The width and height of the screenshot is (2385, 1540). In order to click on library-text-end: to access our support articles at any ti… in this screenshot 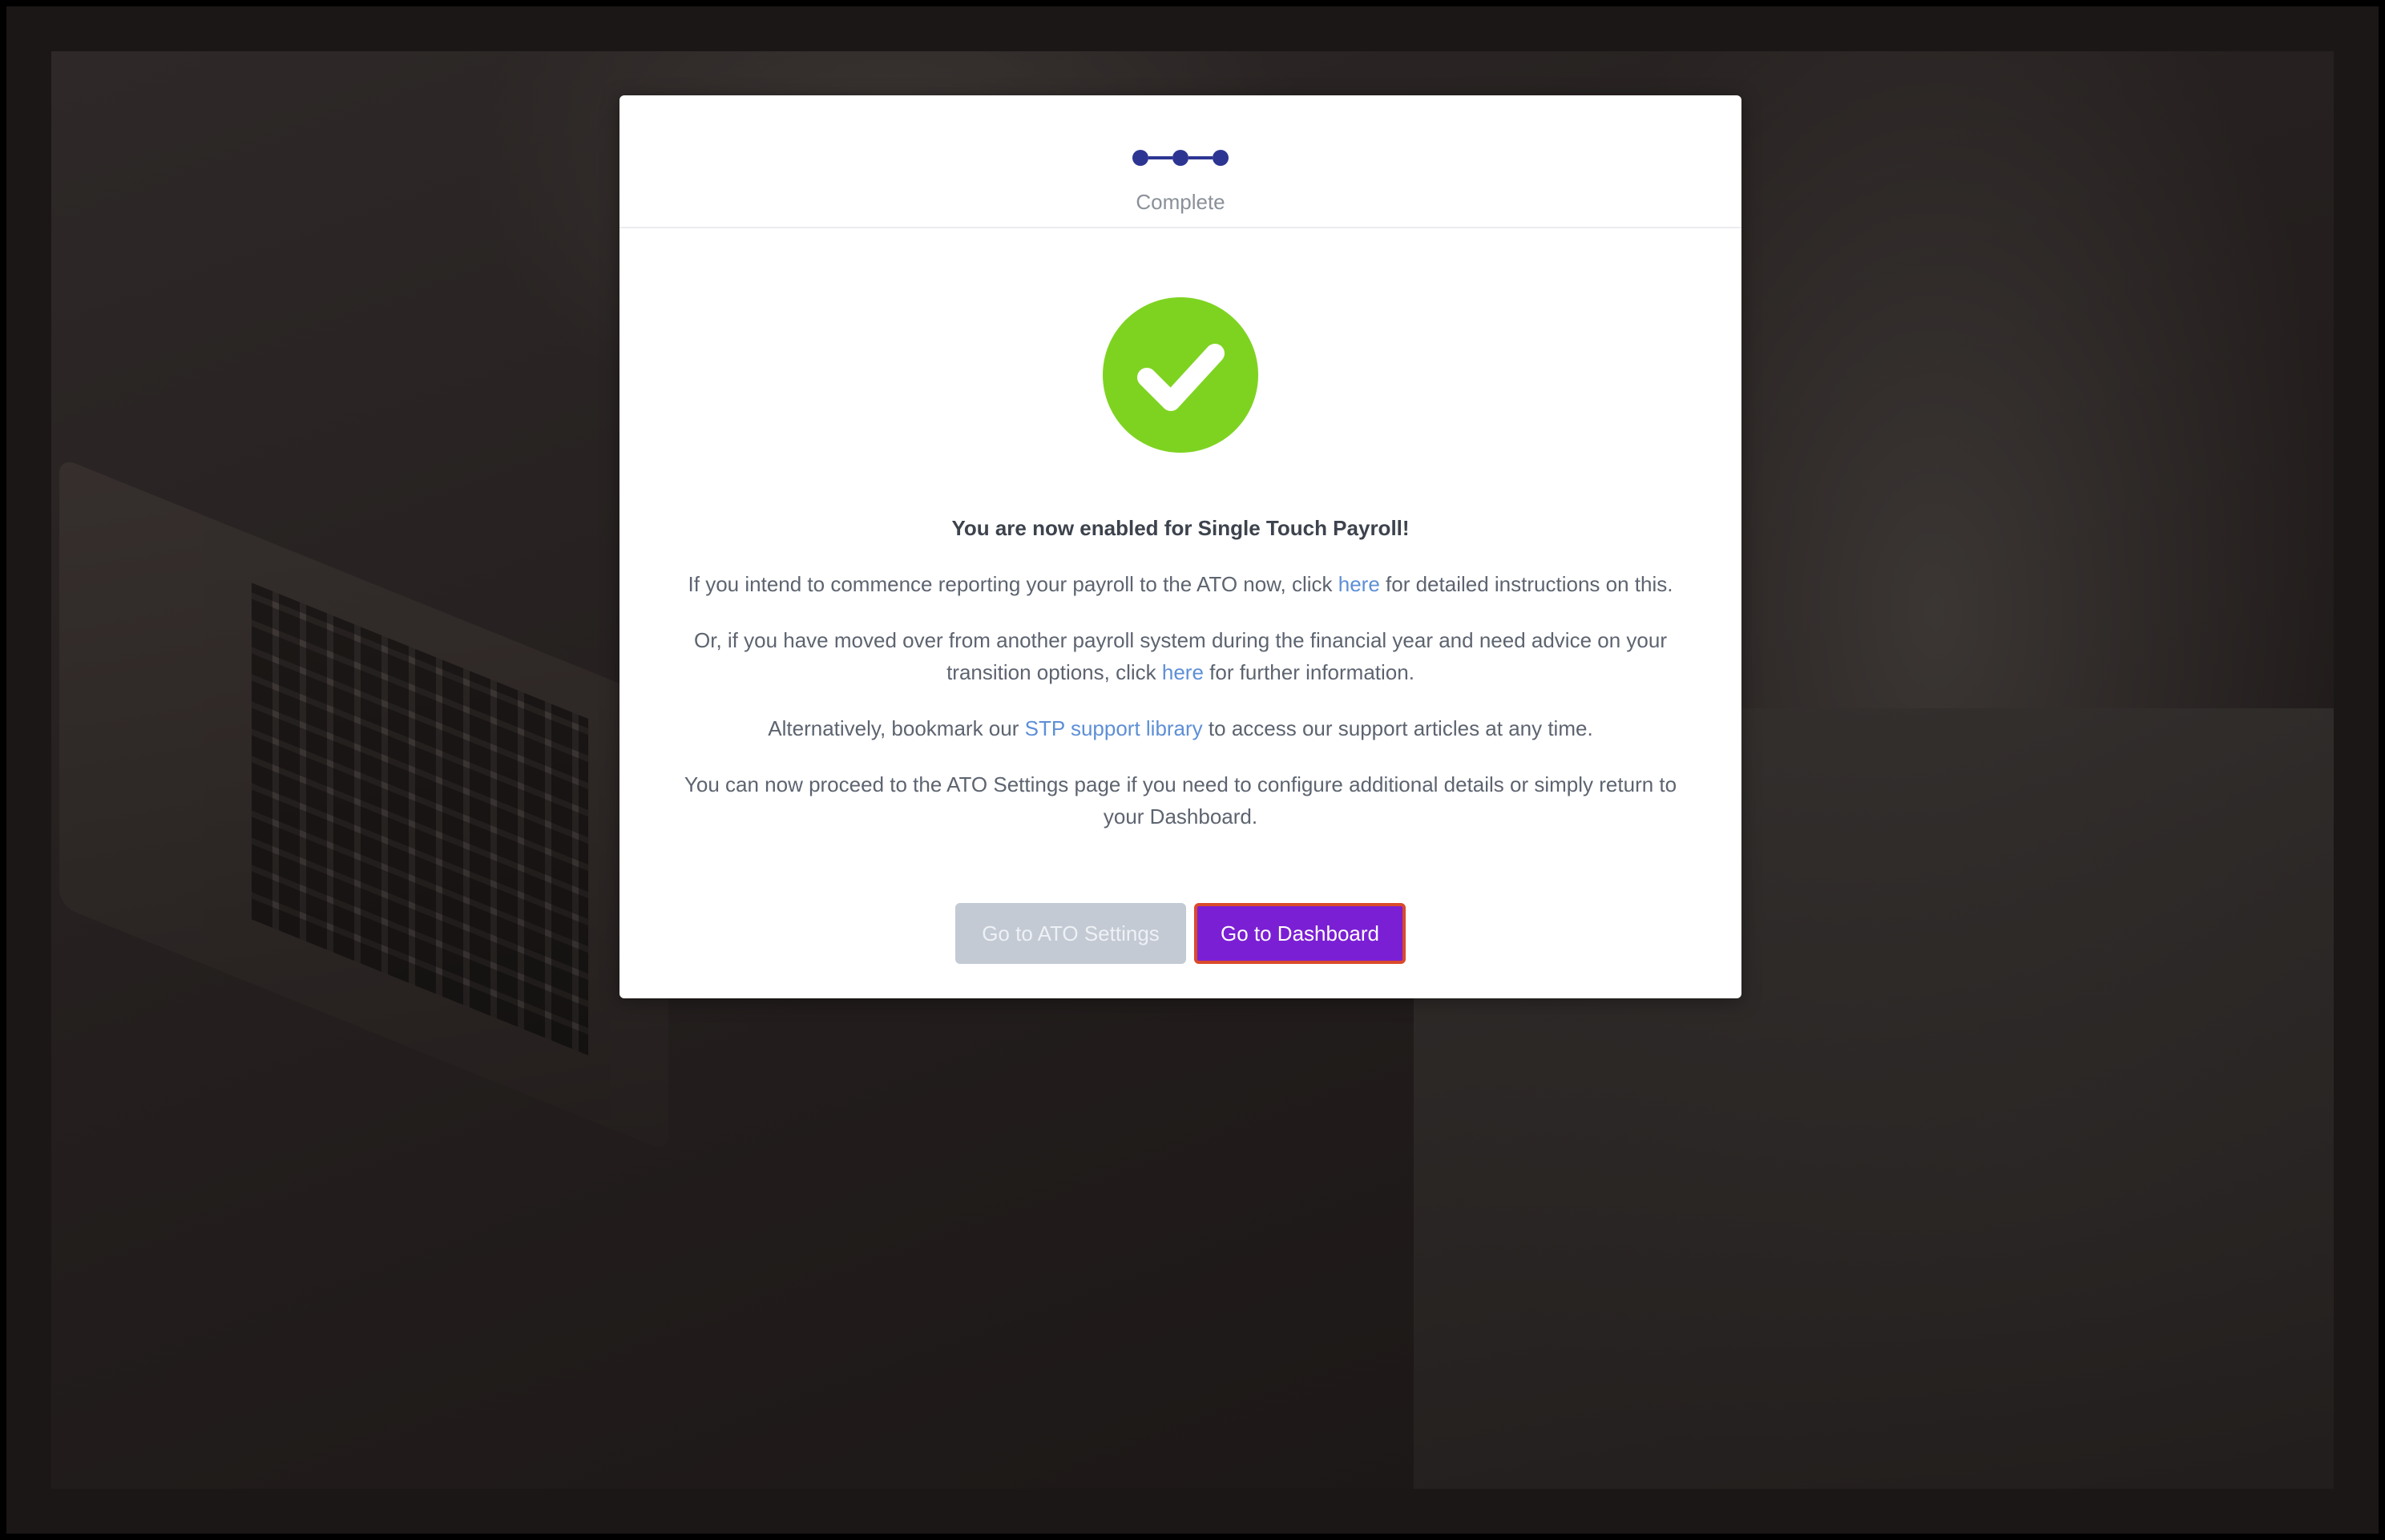, I will do `click(1397, 728)`.